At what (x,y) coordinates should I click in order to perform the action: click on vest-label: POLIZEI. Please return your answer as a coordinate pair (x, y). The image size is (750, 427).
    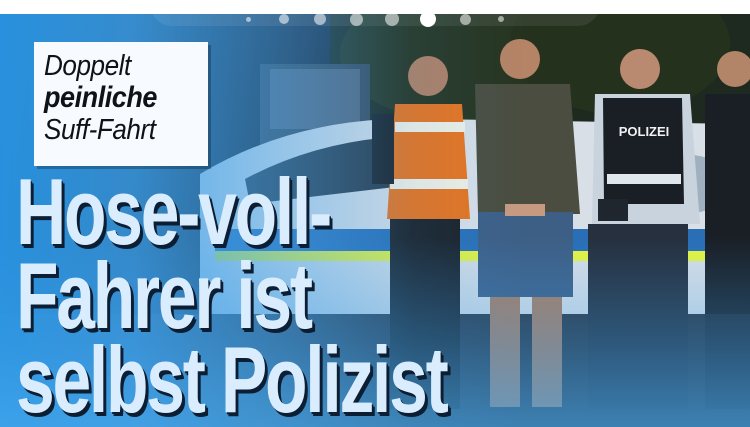
    Looking at the image, I should click on (644, 131).